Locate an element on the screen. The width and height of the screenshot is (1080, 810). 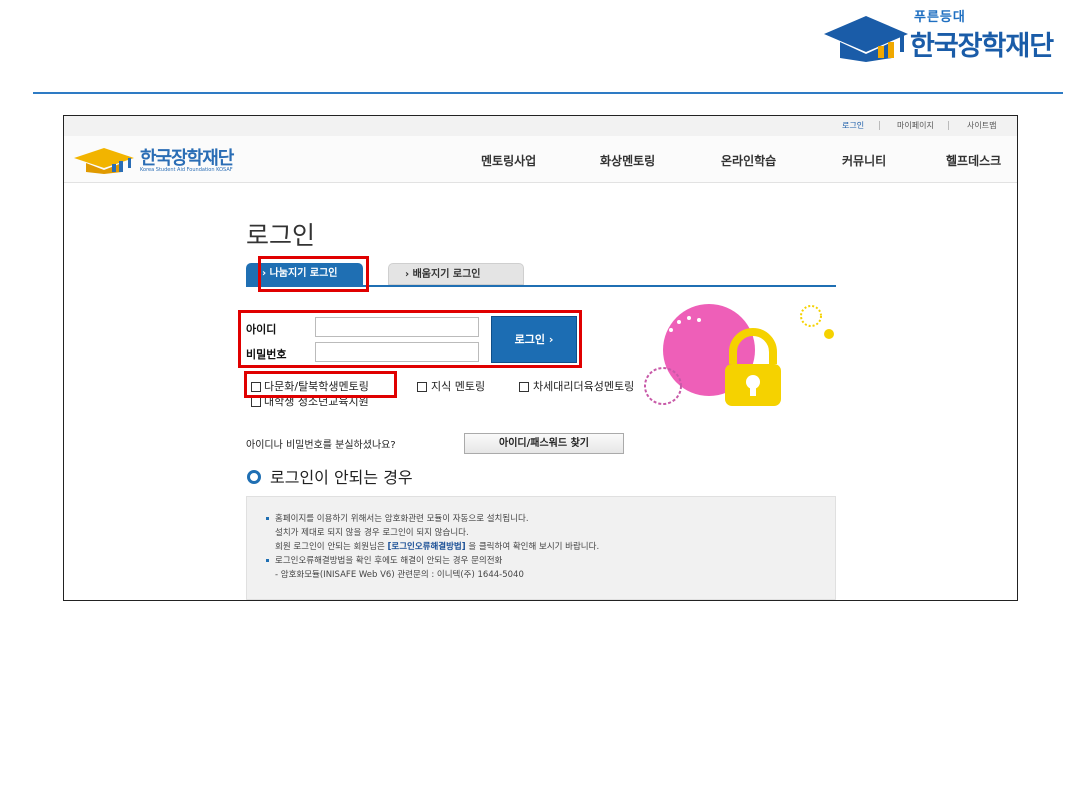
gnb-online-learning: 온라인학습 is located at coordinates (748, 160).